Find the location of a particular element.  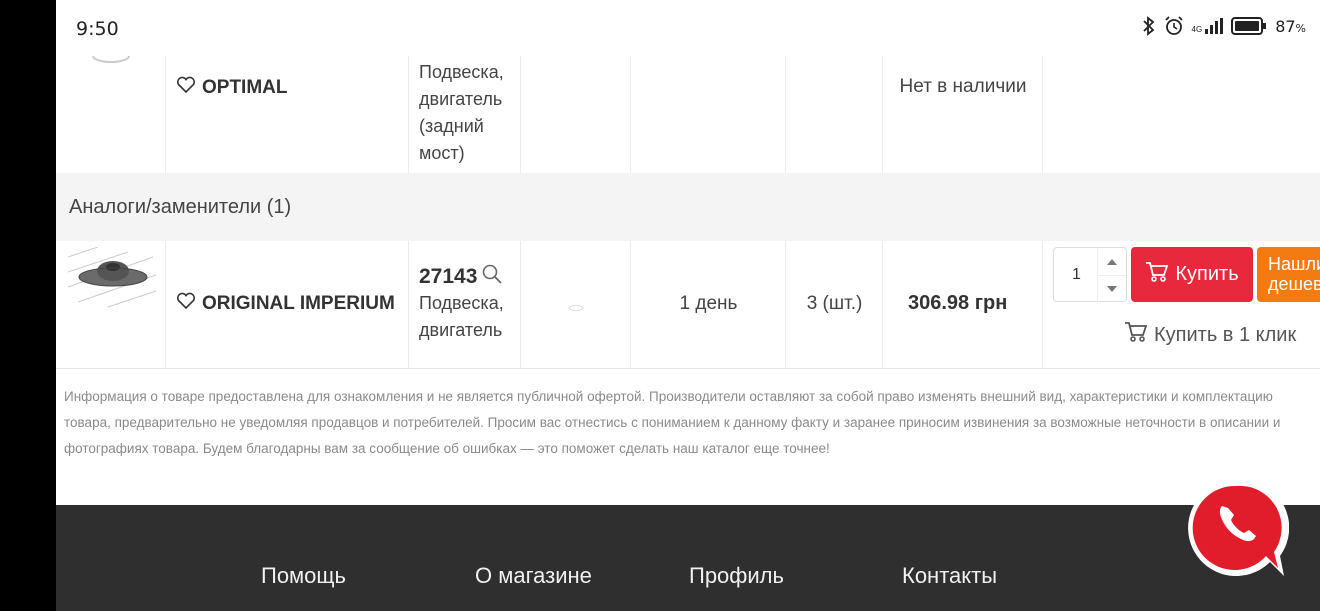

search-icon is located at coordinates (492, 277).